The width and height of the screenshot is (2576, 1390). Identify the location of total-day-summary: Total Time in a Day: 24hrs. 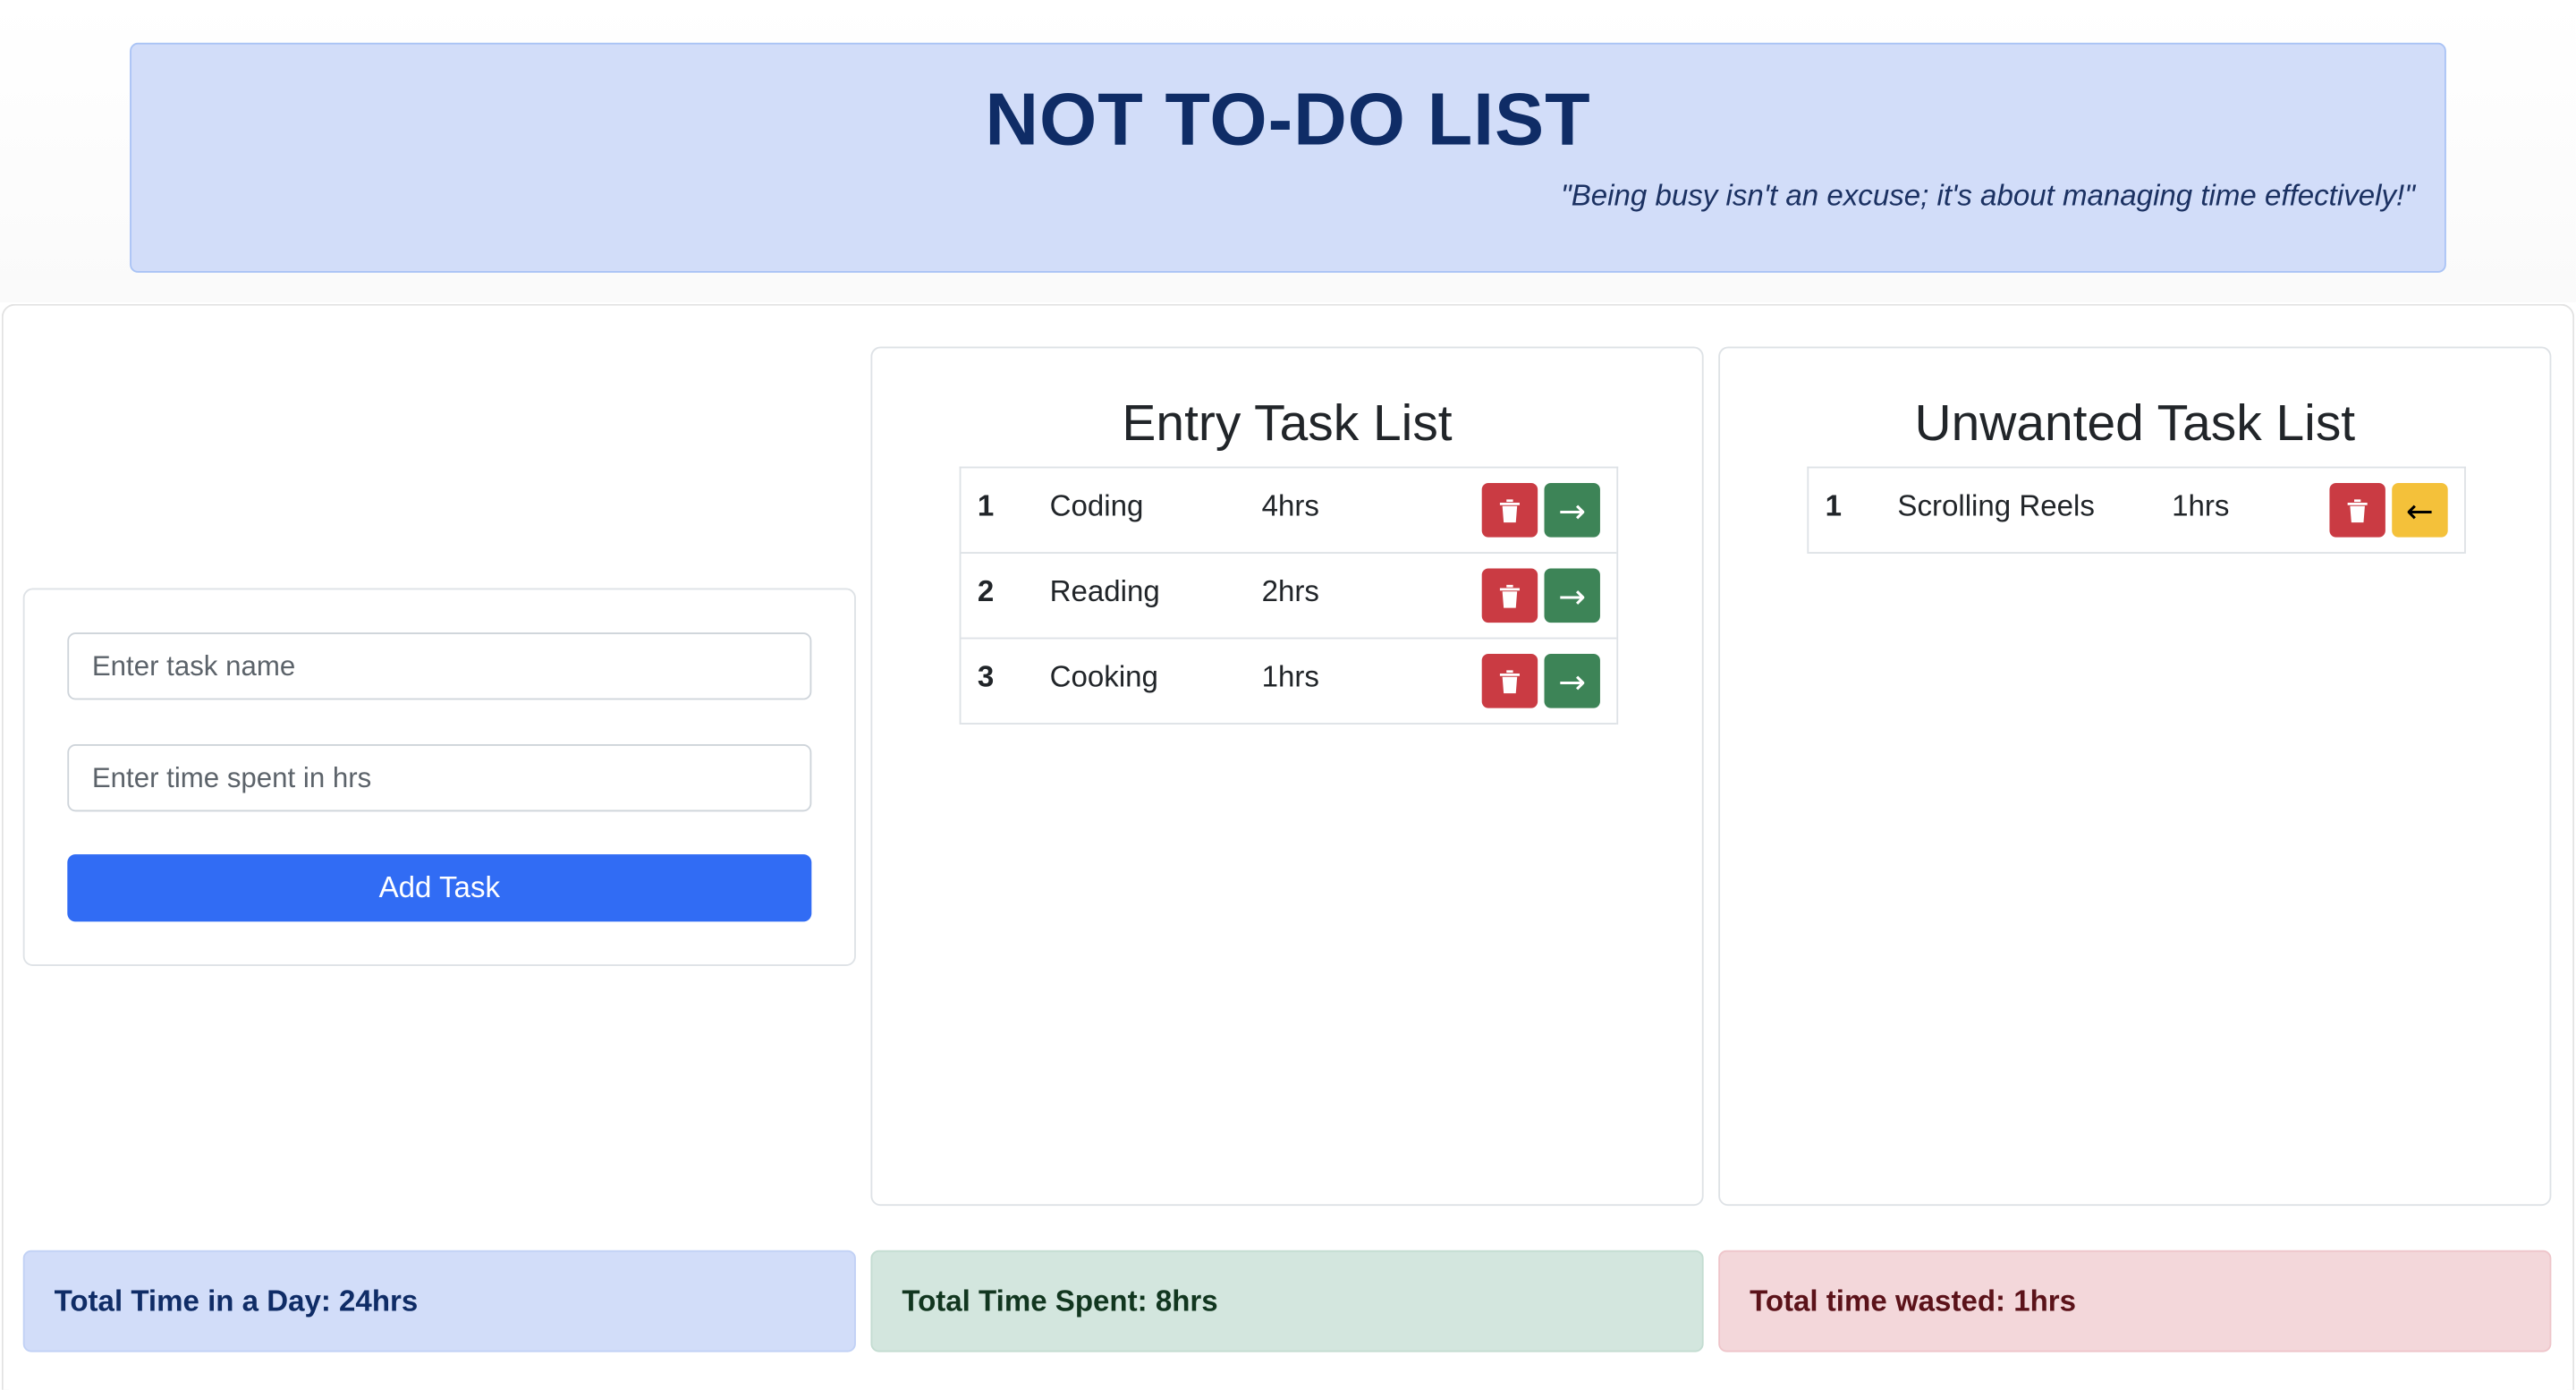
(439, 1301).